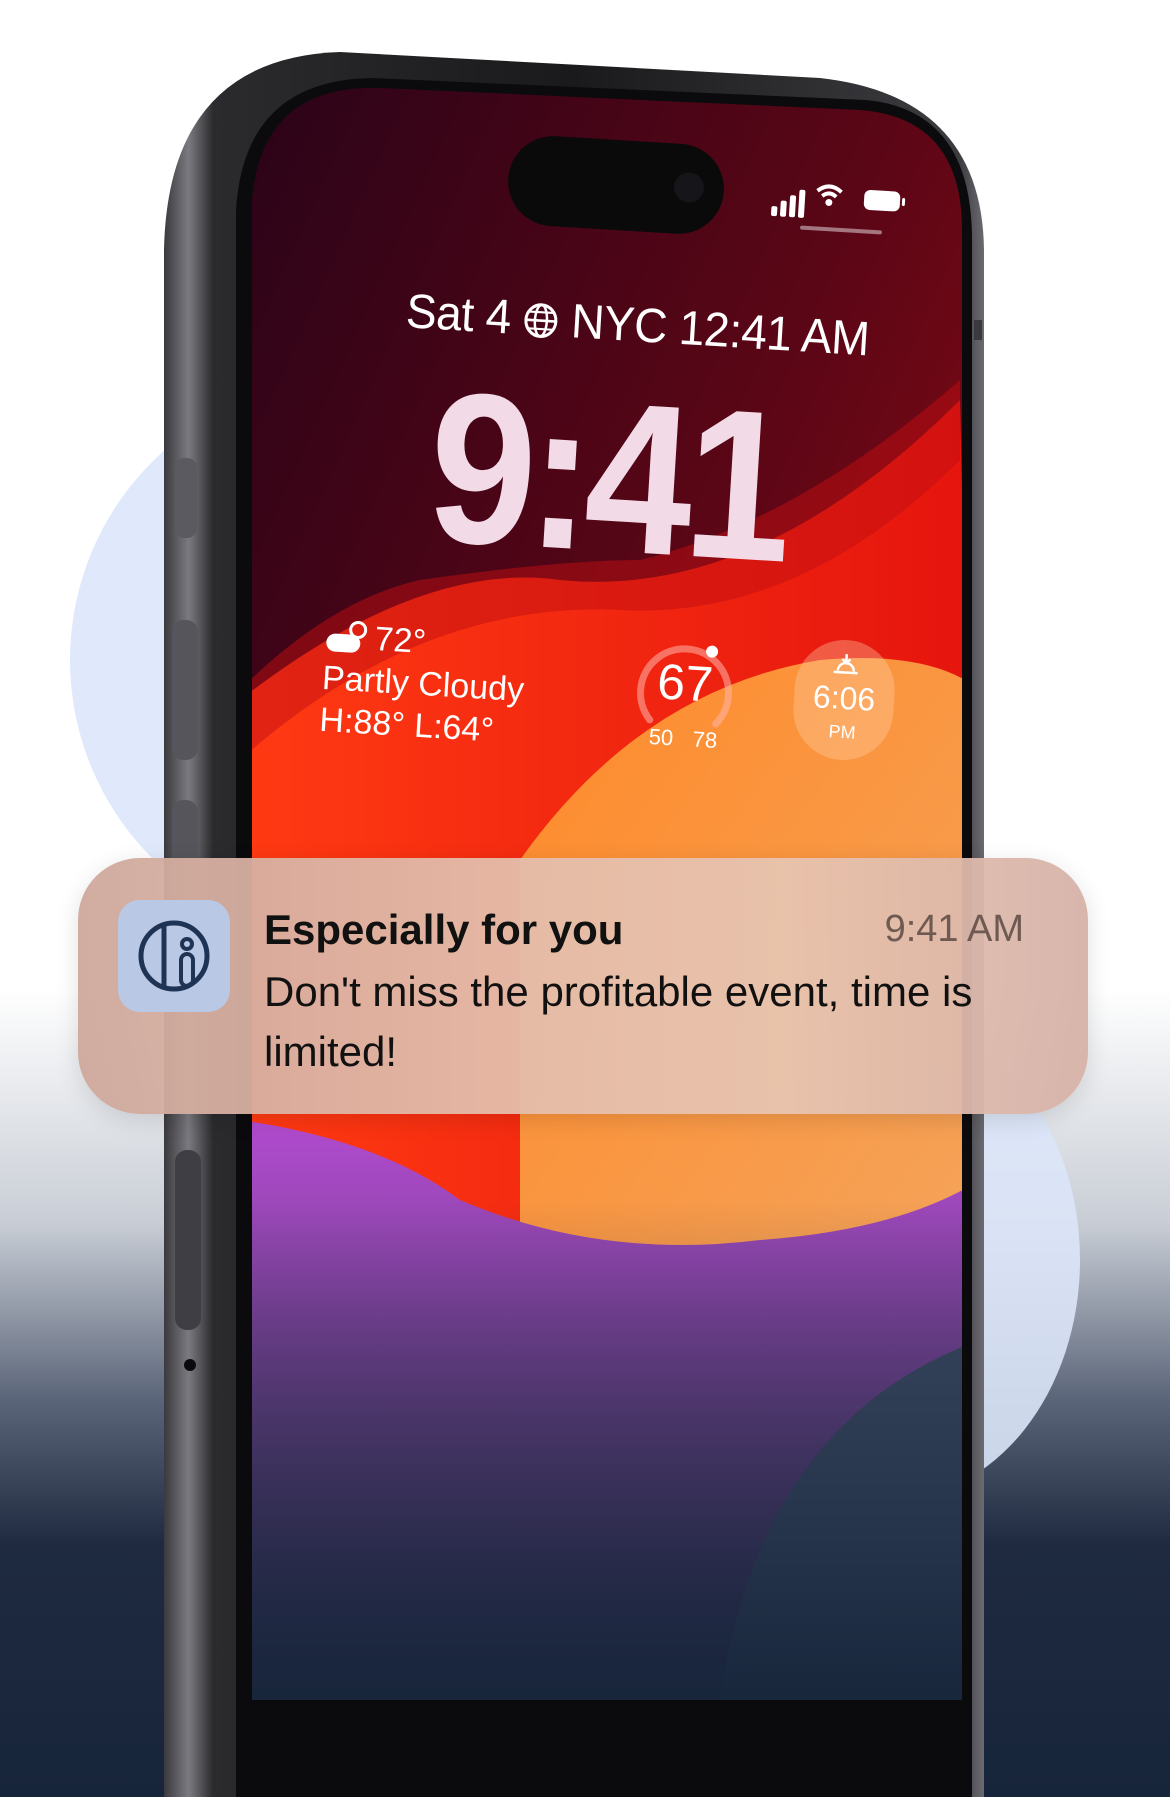  I want to click on app-icon, so click(174, 956).